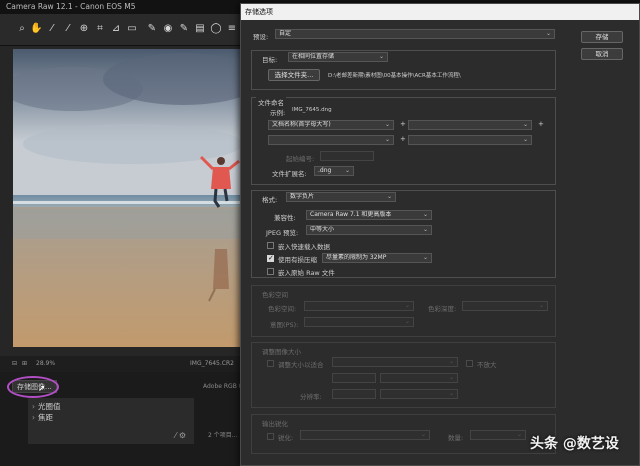 This screenshot has width=640, height=466. What do you see at coordinates (285, 218) in the screenshot?
I see `compatibility-label: 兼容性:` at bounding box center [285, 218].